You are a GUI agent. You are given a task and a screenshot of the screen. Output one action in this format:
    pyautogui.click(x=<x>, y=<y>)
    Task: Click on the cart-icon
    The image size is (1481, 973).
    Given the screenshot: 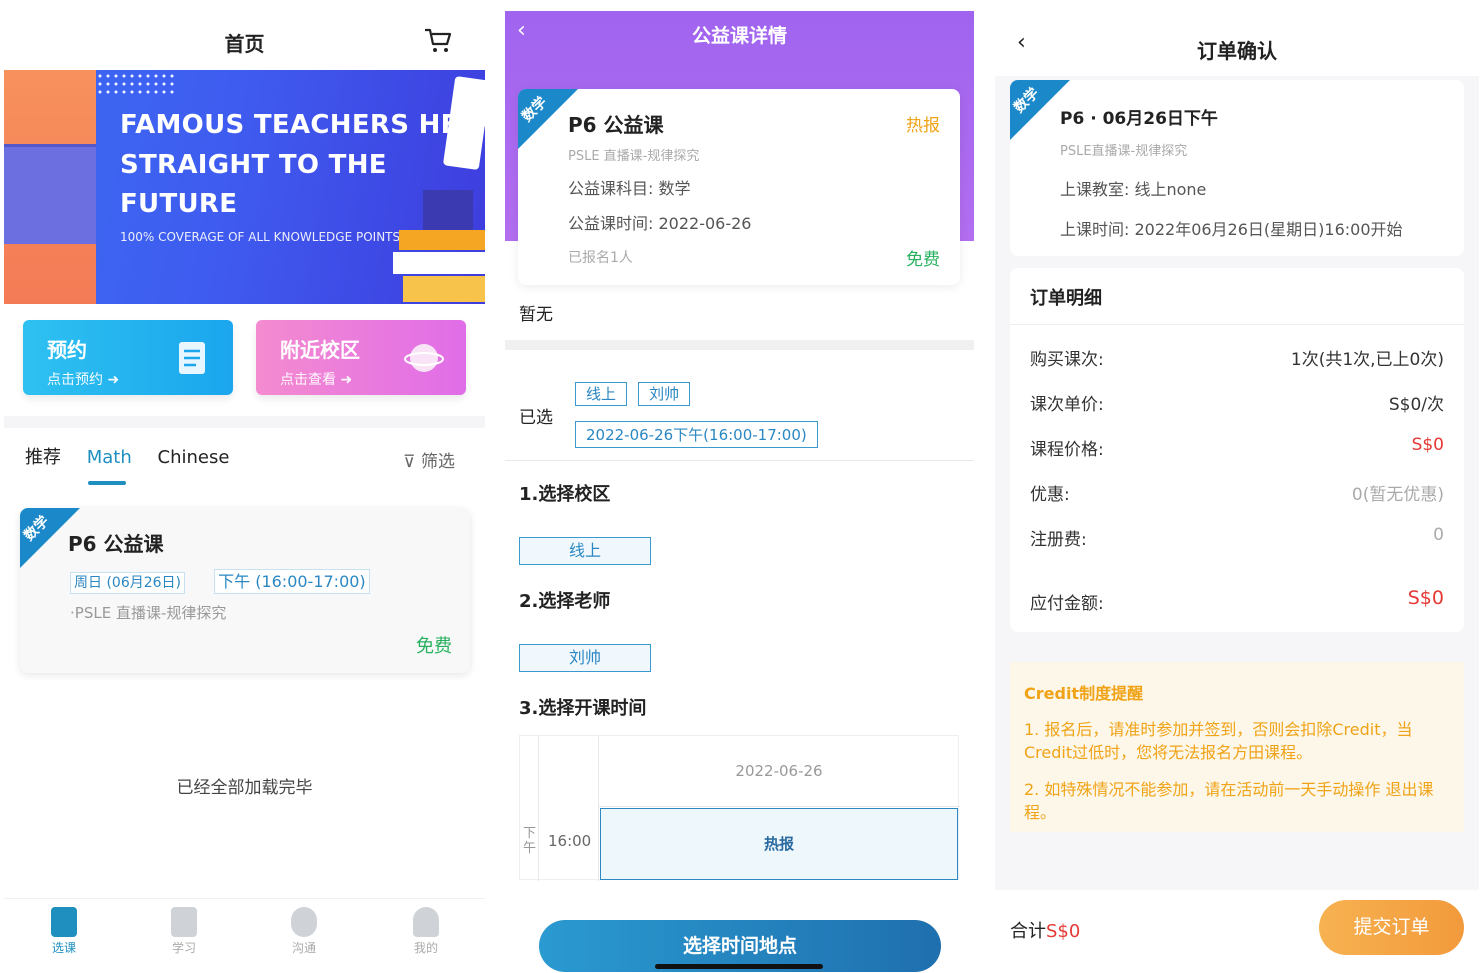 What is the action you would take?
    pyautogui.click(x=438, y=40)
    